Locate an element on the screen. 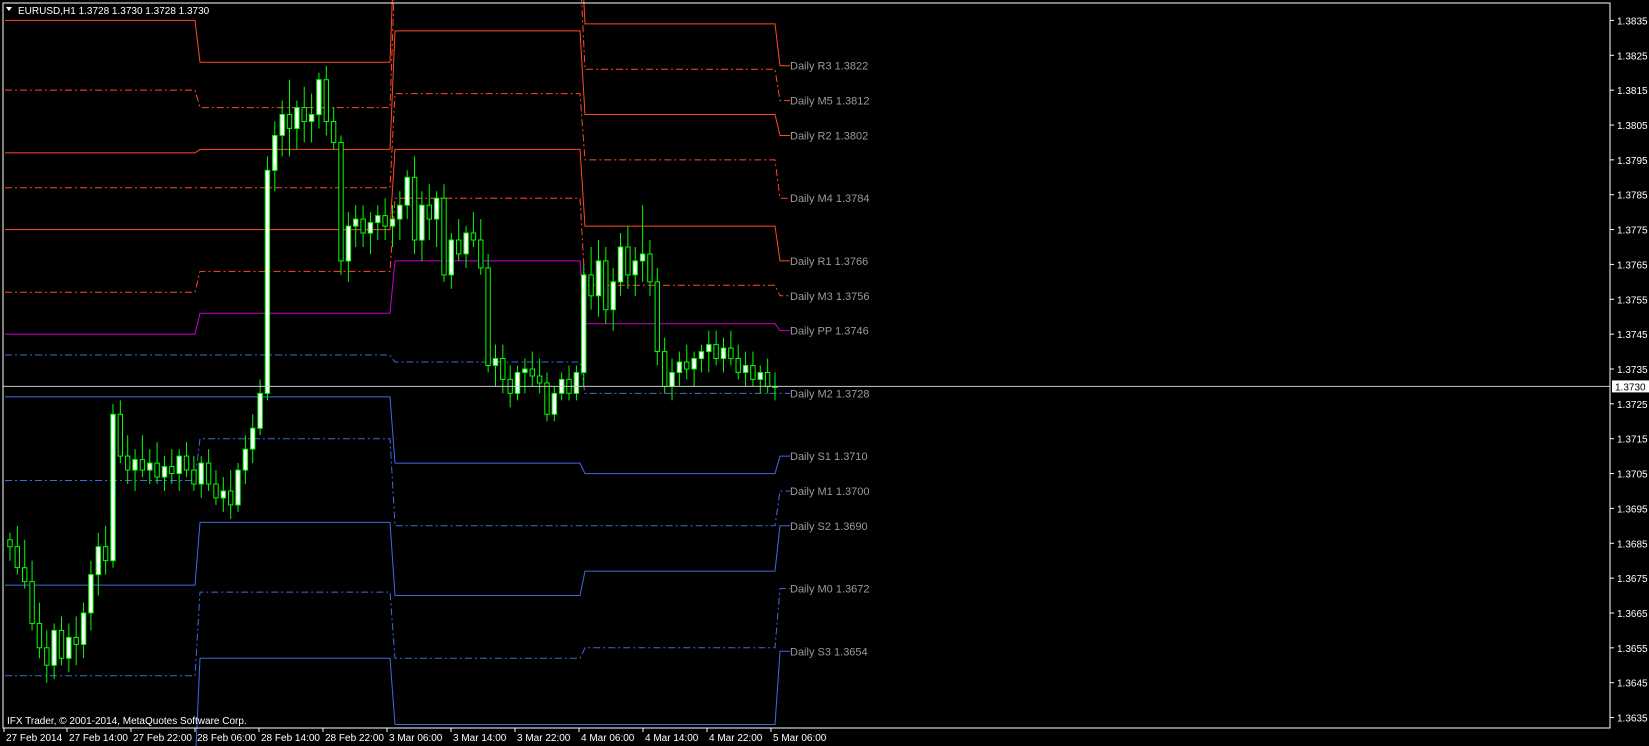 The height and width of the screenshot is (746, 1649). x-tick-label: 27 Feb 22:00 is located at coordinates (162, 738).